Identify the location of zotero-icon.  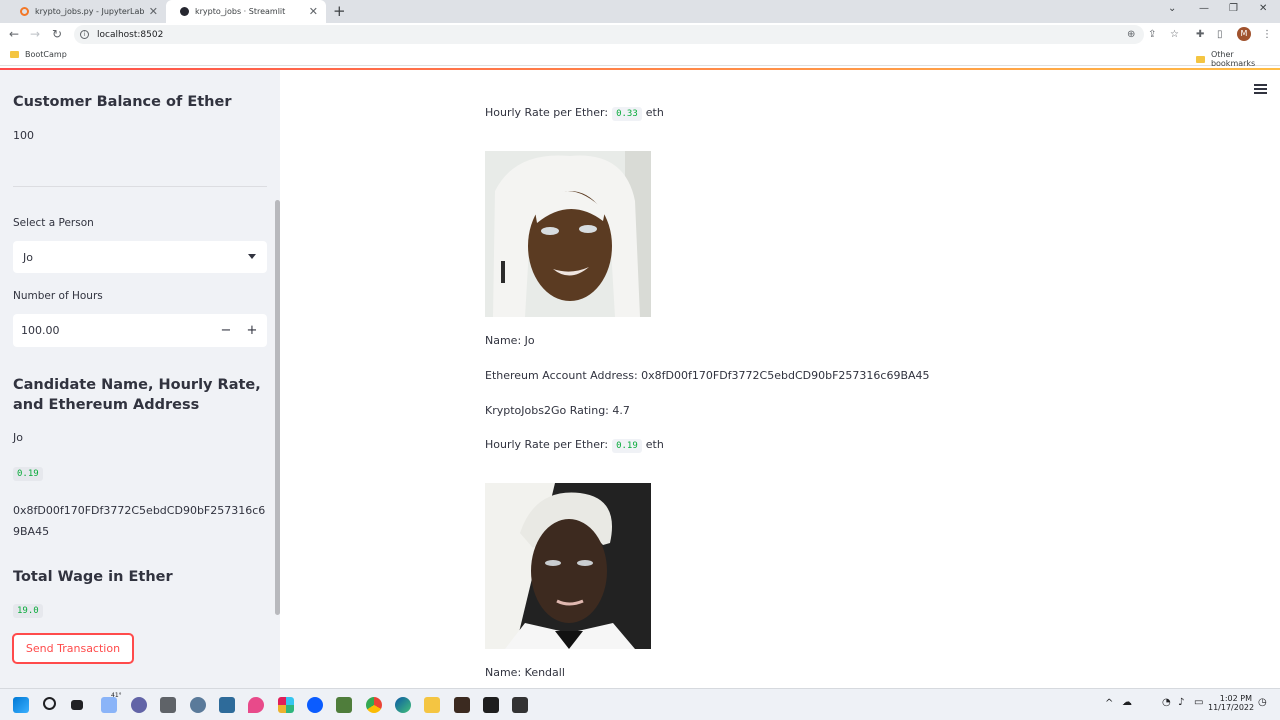
(344, 705).